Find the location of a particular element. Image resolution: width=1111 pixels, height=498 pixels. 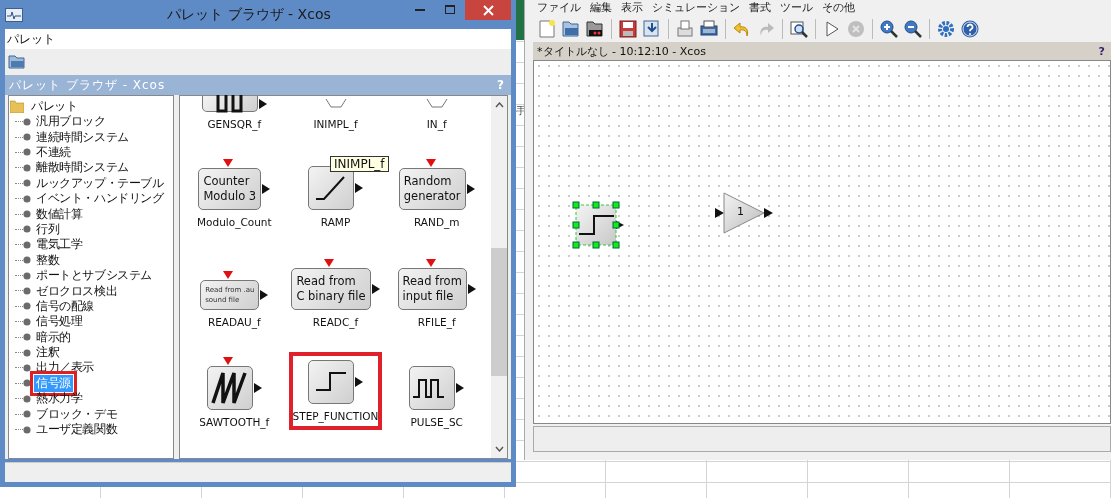

help-icon is located at coordinates (970, 29).